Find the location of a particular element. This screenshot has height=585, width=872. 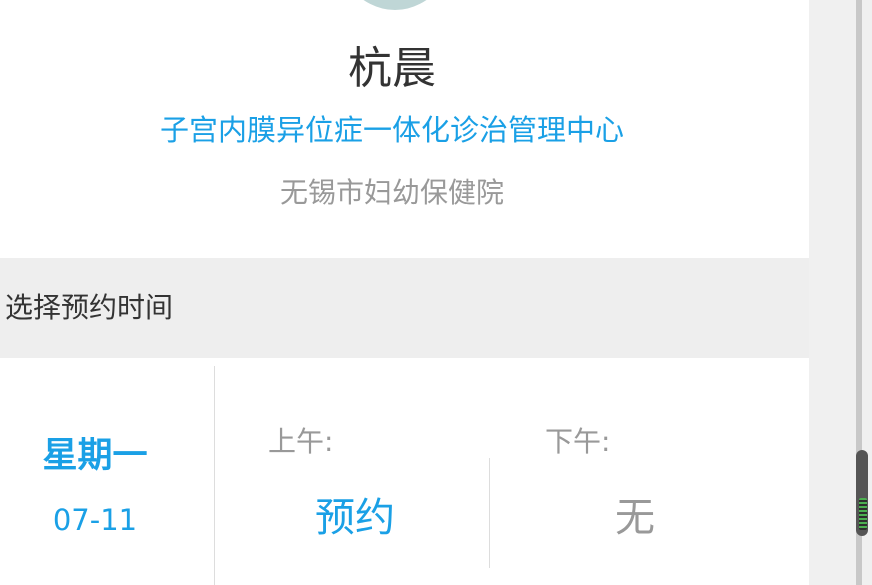

scrollbar-grip-icon is located at coordinates (863, 514).